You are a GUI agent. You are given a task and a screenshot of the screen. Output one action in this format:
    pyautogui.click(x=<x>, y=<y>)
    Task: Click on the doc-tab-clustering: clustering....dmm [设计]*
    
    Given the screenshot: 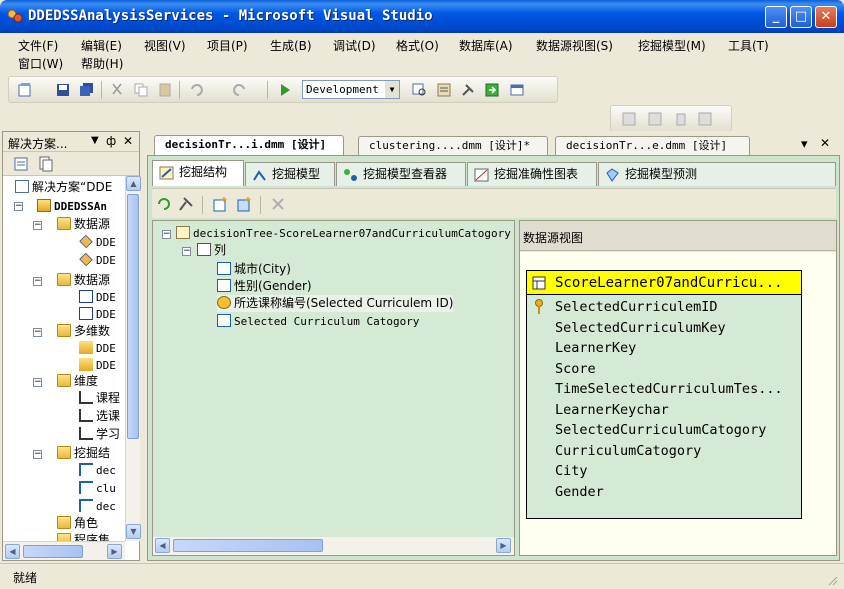 What is the action you would take?
    pyautogui.click(x=453, y=145)
    